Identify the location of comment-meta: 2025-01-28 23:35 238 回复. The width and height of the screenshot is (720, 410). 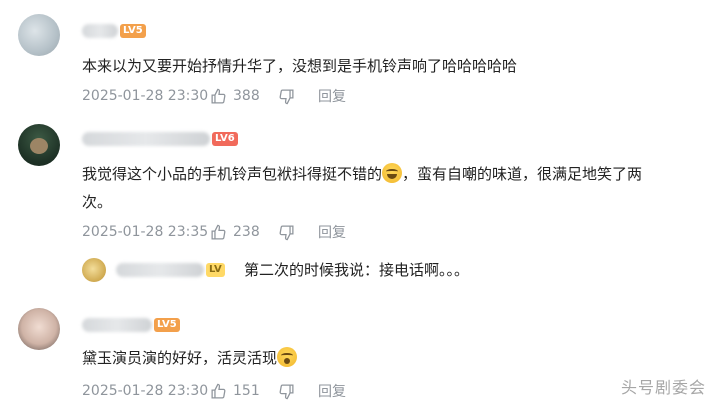
(214, 232).